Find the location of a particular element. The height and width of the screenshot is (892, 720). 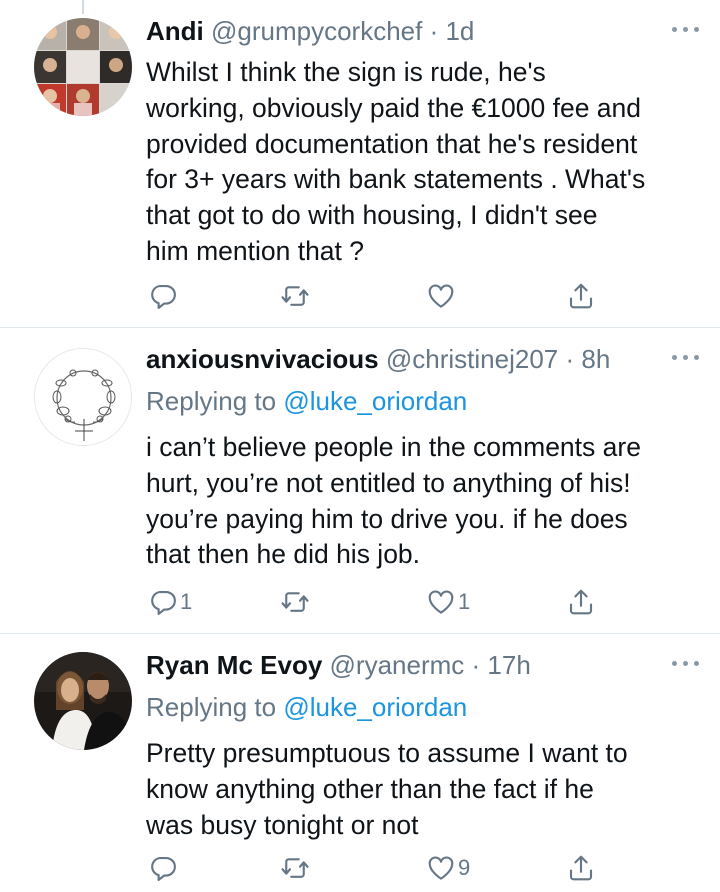

tweet-text-line: that then he did his job. is located at coordinates (283, 554).